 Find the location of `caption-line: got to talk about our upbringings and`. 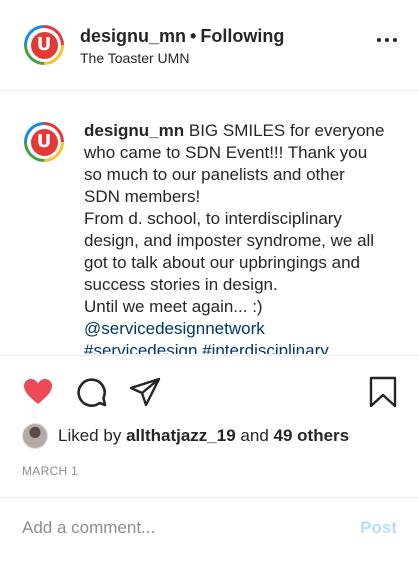

caption-line: got to talk about our upbringings and is located at coordinates (222, 262).